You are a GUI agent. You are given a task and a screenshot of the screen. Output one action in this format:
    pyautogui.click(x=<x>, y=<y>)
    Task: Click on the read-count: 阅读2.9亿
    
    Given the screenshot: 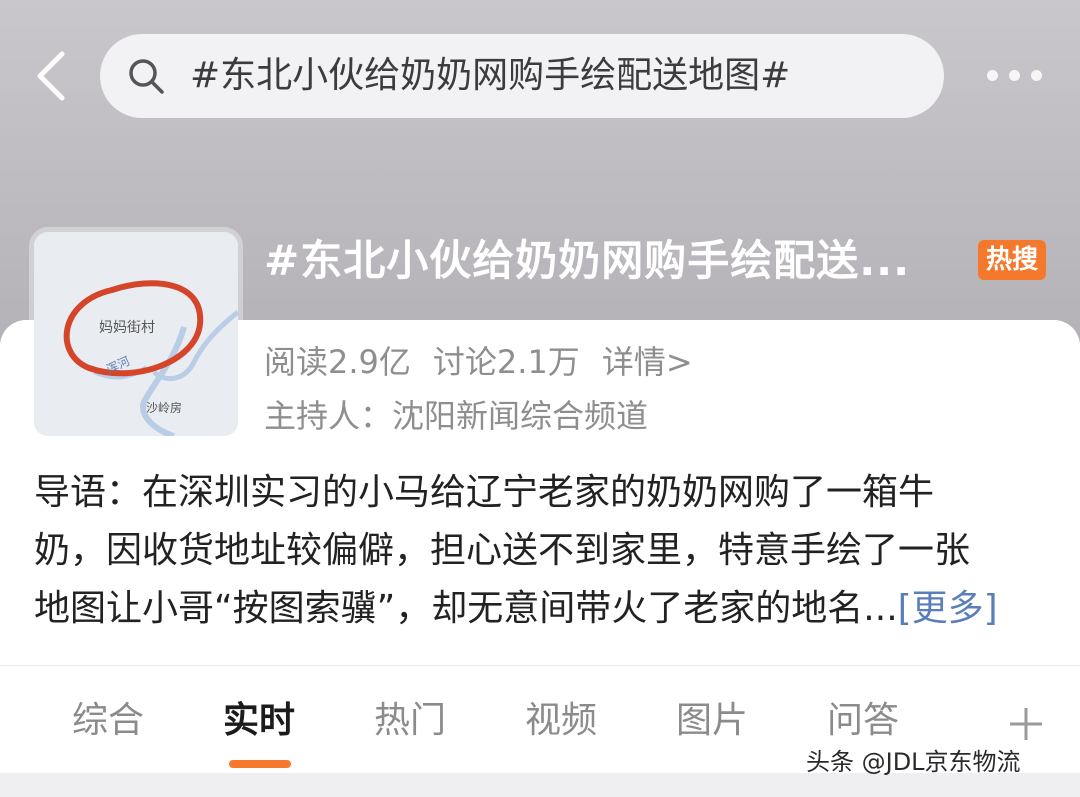 What is the action you would take?
    pyautogui.click(x=337, y=362)
    